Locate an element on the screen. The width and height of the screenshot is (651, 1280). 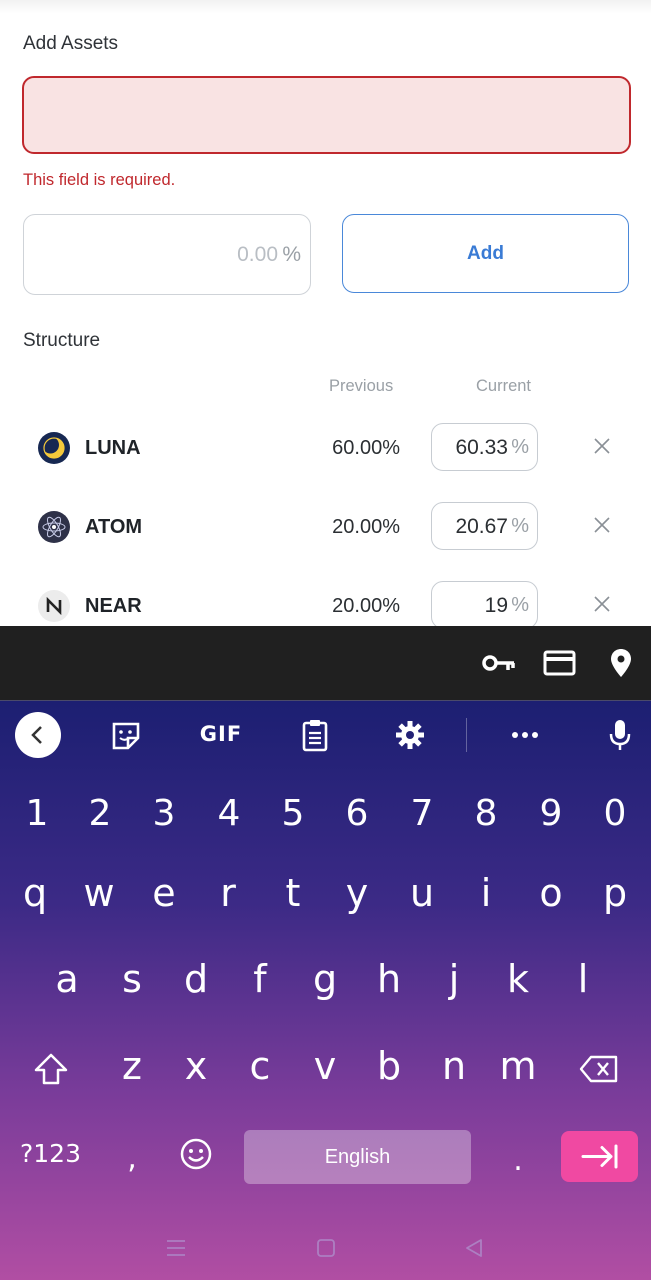
gif-button: GIF is located at coordinates (221, 734).